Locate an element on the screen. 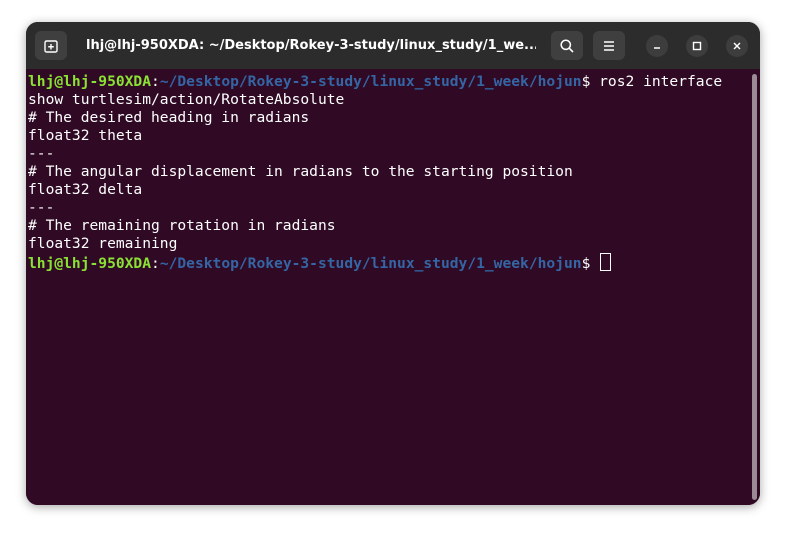 This screenshot has width=786, height=533. close-button is located at coordinates (737, 46).